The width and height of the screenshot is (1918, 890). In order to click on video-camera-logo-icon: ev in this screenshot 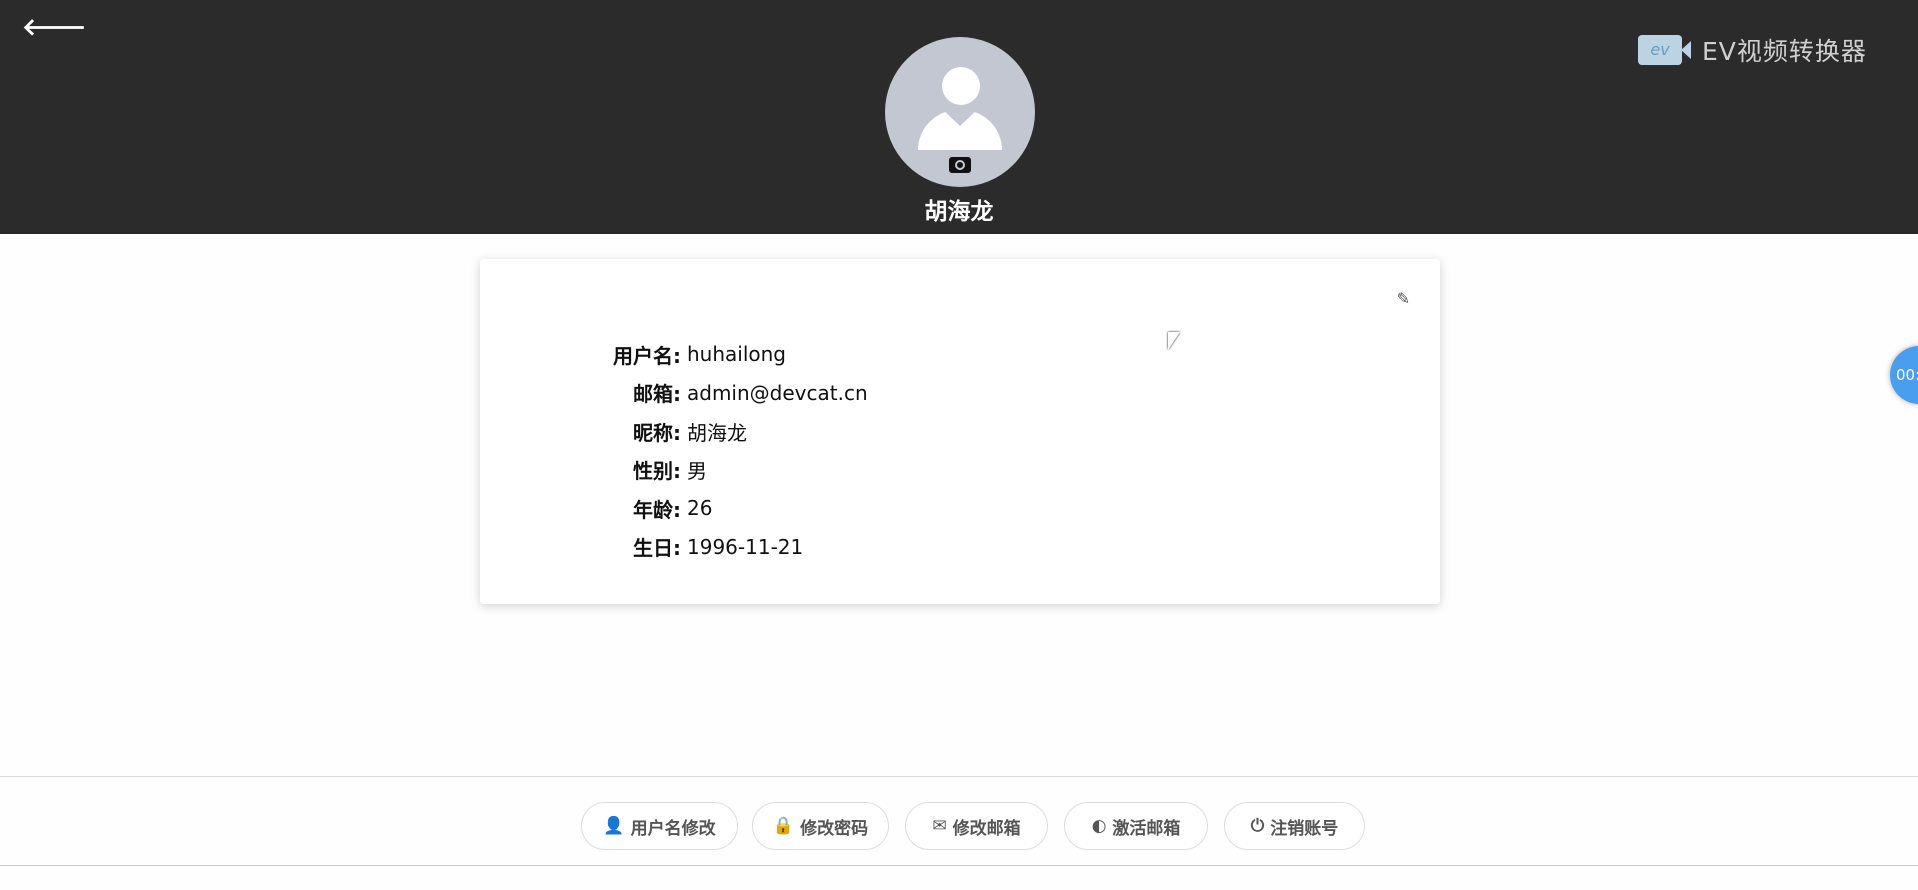, I will do `click(1664, 50)`.